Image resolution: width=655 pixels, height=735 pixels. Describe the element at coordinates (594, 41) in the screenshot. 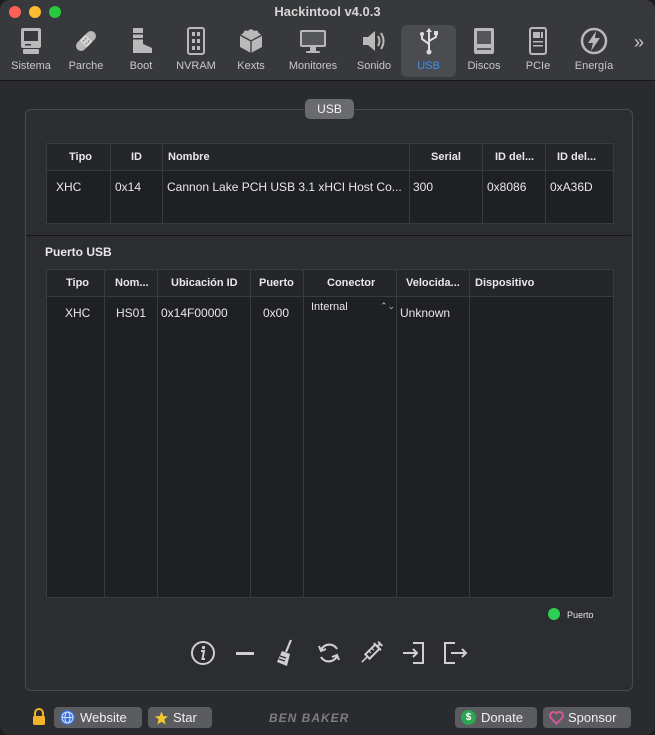

I see `power-bolt-icon` at that location.